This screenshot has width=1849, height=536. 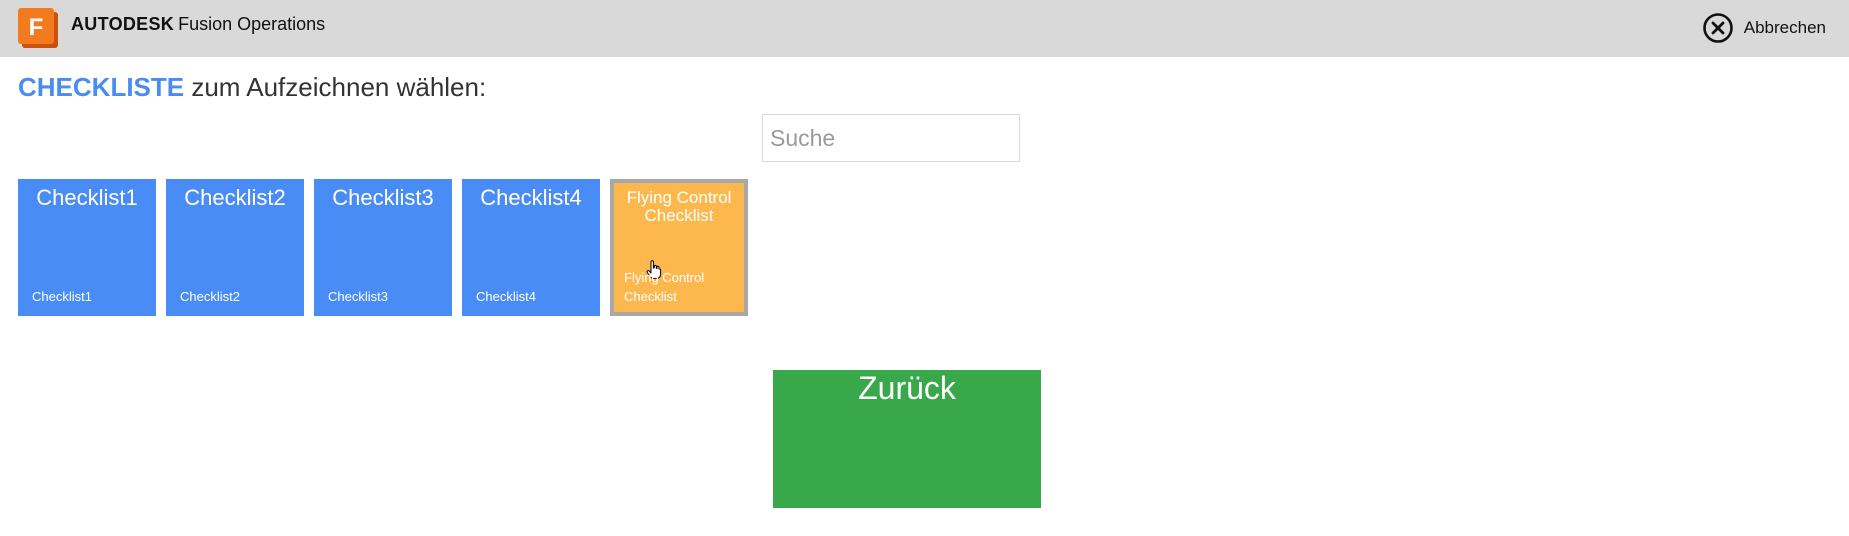 I want to click on page-title: CHECKLISTE zum Aufzeichnen wählen:, so click(x=252, y=87).